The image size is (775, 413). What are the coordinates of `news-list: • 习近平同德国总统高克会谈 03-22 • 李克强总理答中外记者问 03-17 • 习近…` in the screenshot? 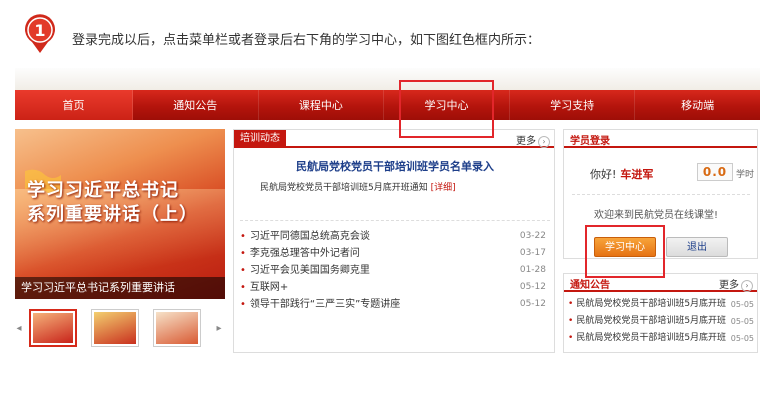 It's located at (395, 270).